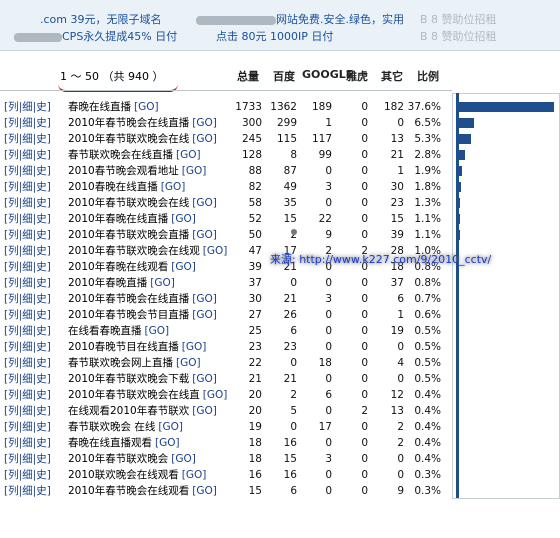  What do you see at coordinates (137, 171) in the screenshot?
I see `keyword-text: 2010春节晚会观看地址 [GO]` at bounding box center [137, 171].